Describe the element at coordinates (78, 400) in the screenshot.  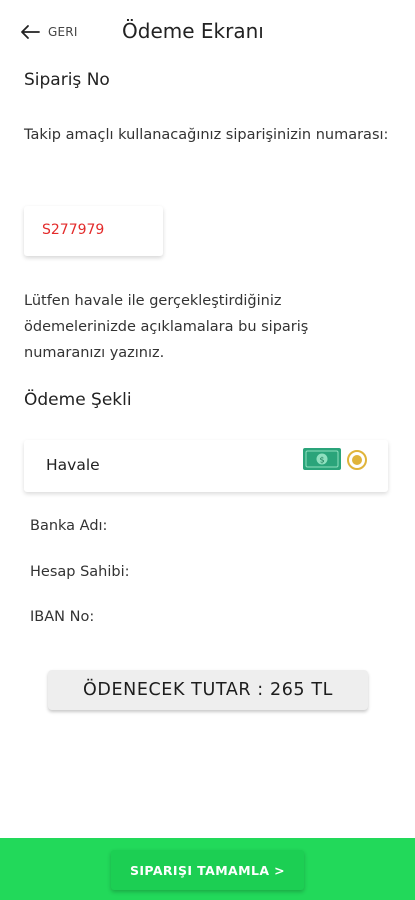
I see `payment-section-title: Ödeme Şekli` at that location.